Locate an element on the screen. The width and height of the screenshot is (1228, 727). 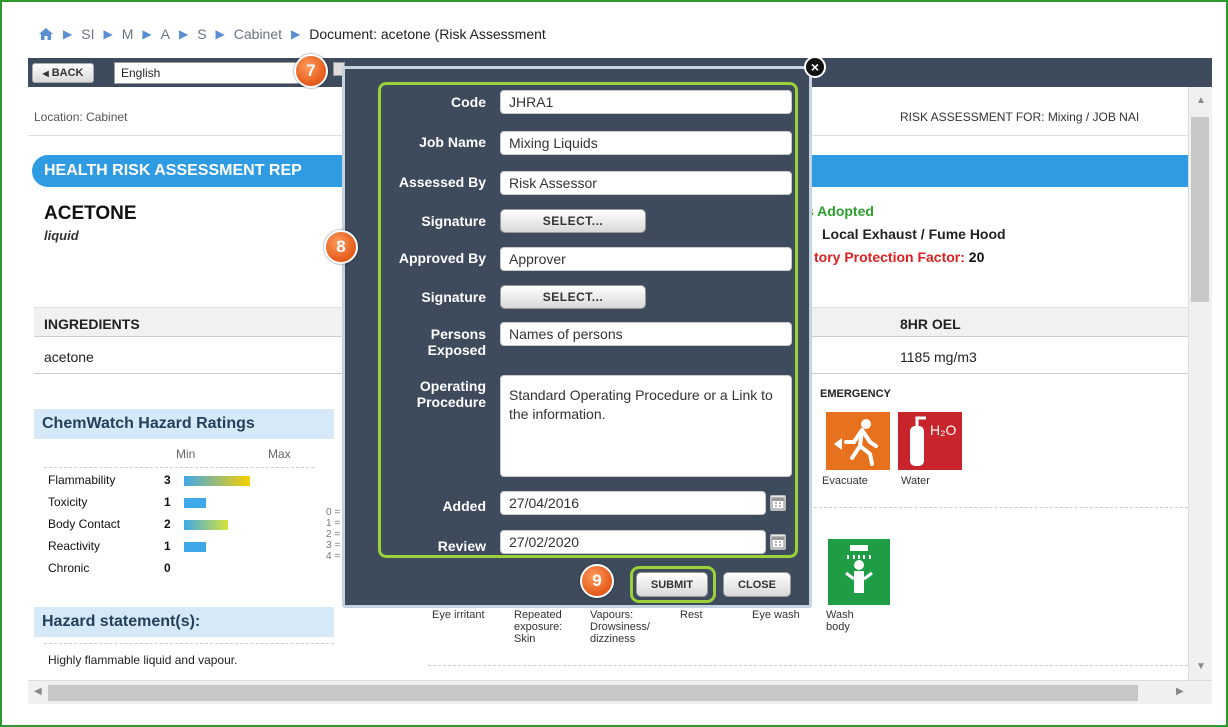
rating-row: Flammability 3 is located at coordinates (168, 481).